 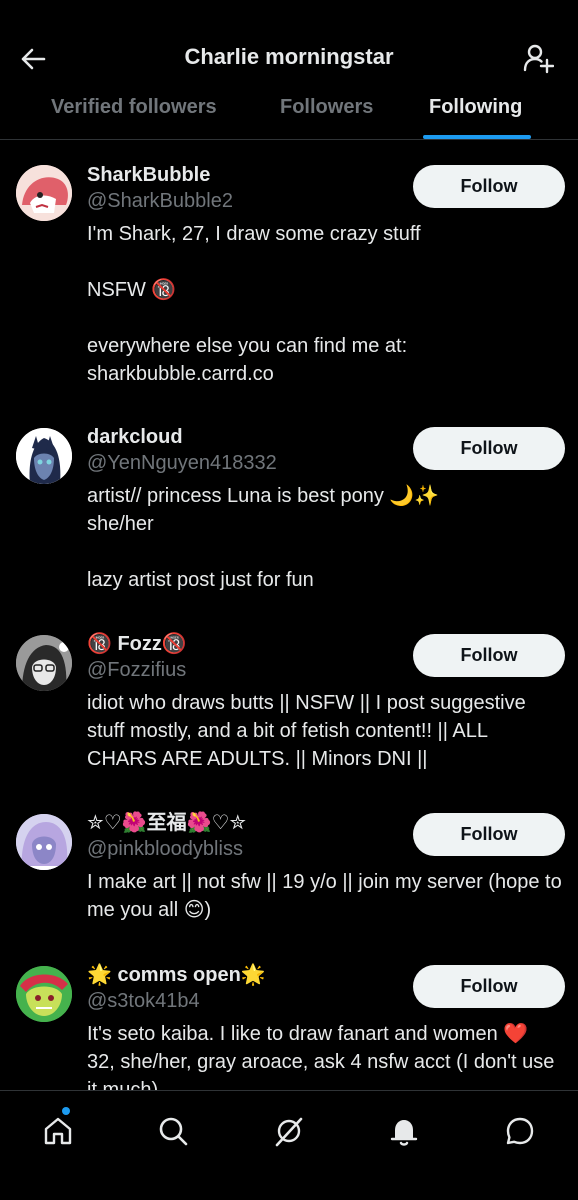 I want to click on notification-dot, so click(x=66, y=1111).